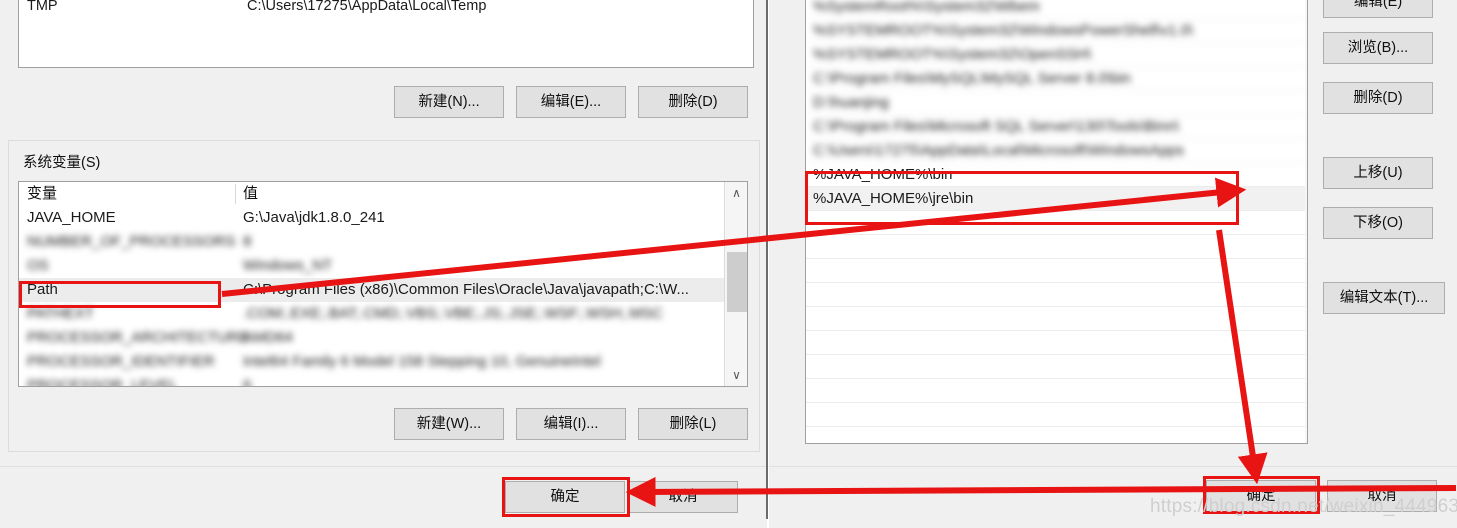 The image size is (1457, 528). What do you see at coordinates (247, 382) in the screenshot?
I see `variable-value: 6` at bounding box center [247, 382].